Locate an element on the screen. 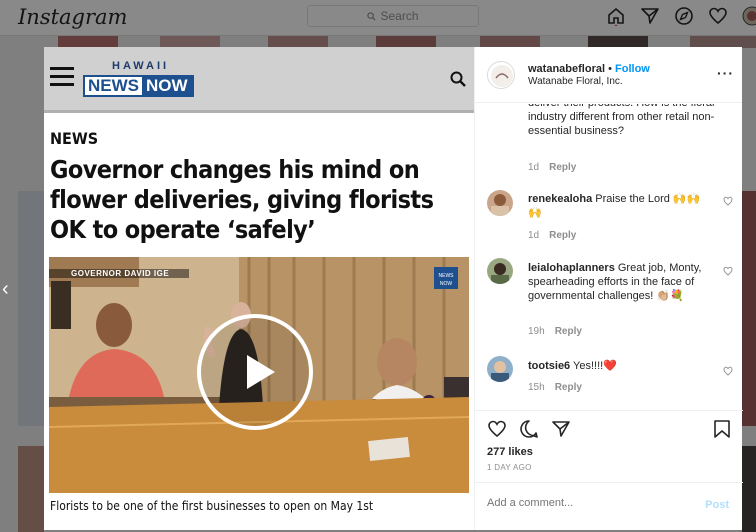 Image resolution: width=756 pixels, height=532 pixels. post-comment-button: Post is located at coordinates (717, 505).